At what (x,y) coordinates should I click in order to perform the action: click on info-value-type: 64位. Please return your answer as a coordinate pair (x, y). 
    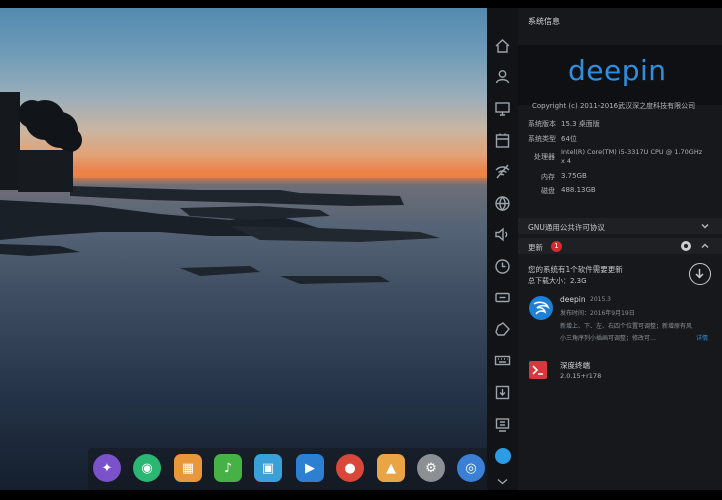
    Looking at the image, I should click on (569, 139).